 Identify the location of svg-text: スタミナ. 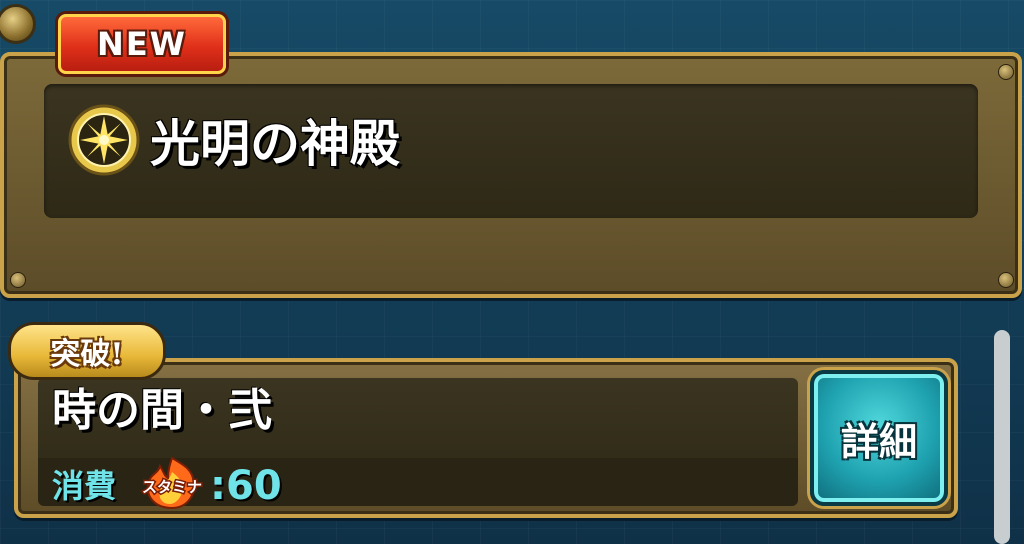
(172, 487).